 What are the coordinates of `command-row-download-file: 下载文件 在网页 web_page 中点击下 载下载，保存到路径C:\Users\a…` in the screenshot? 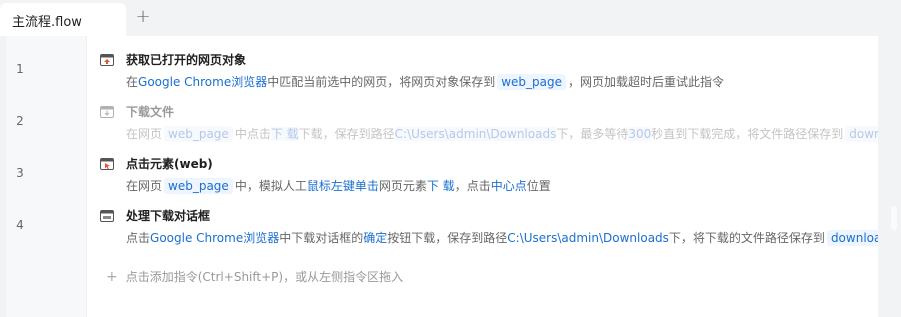 It's located at (489, 128).